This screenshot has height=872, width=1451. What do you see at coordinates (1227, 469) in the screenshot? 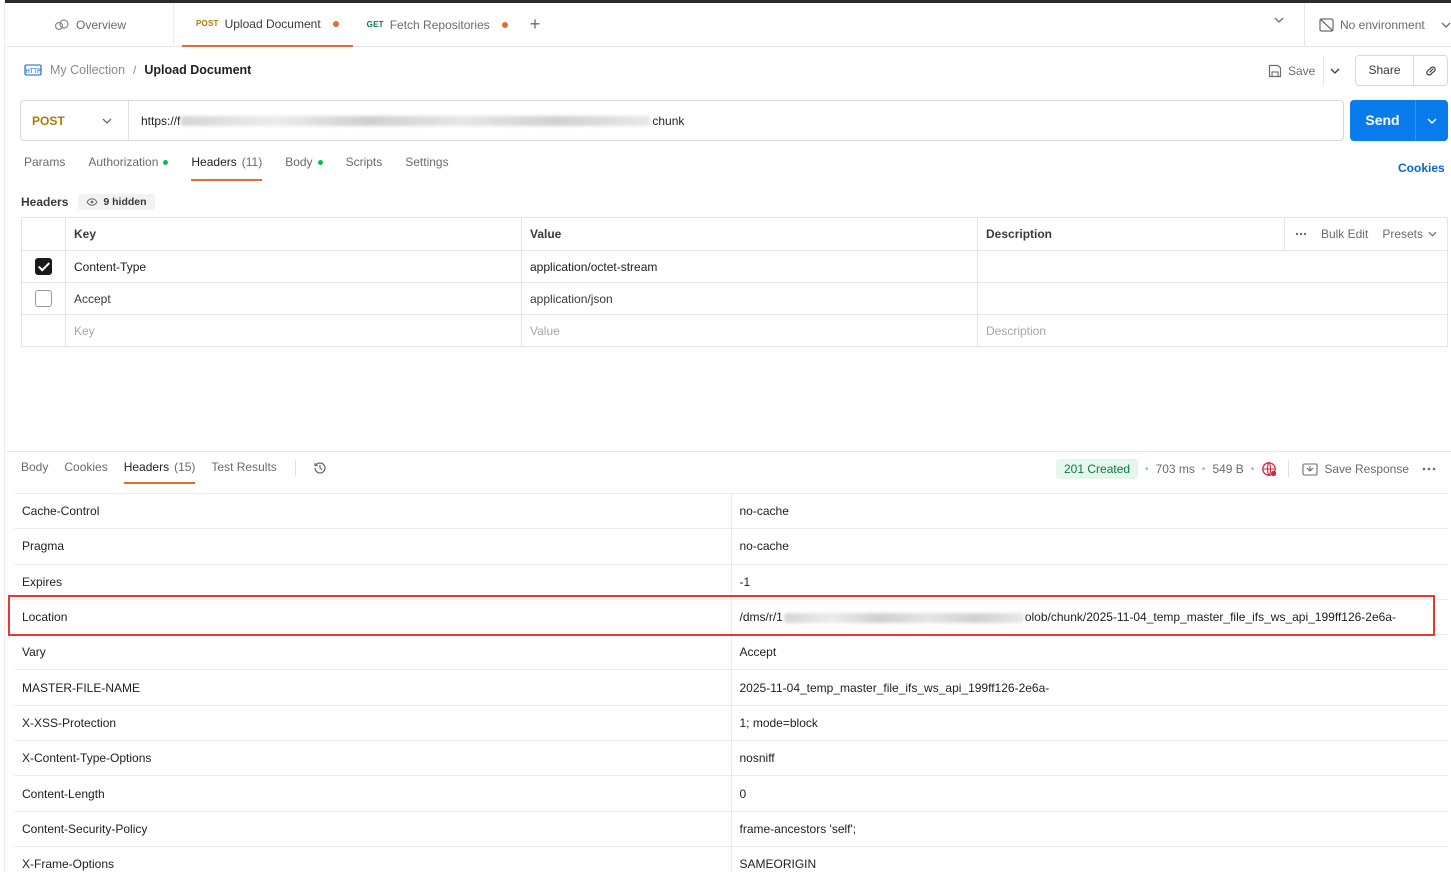
I see `response-size: 549 B` at bounding box center [1227, 469].